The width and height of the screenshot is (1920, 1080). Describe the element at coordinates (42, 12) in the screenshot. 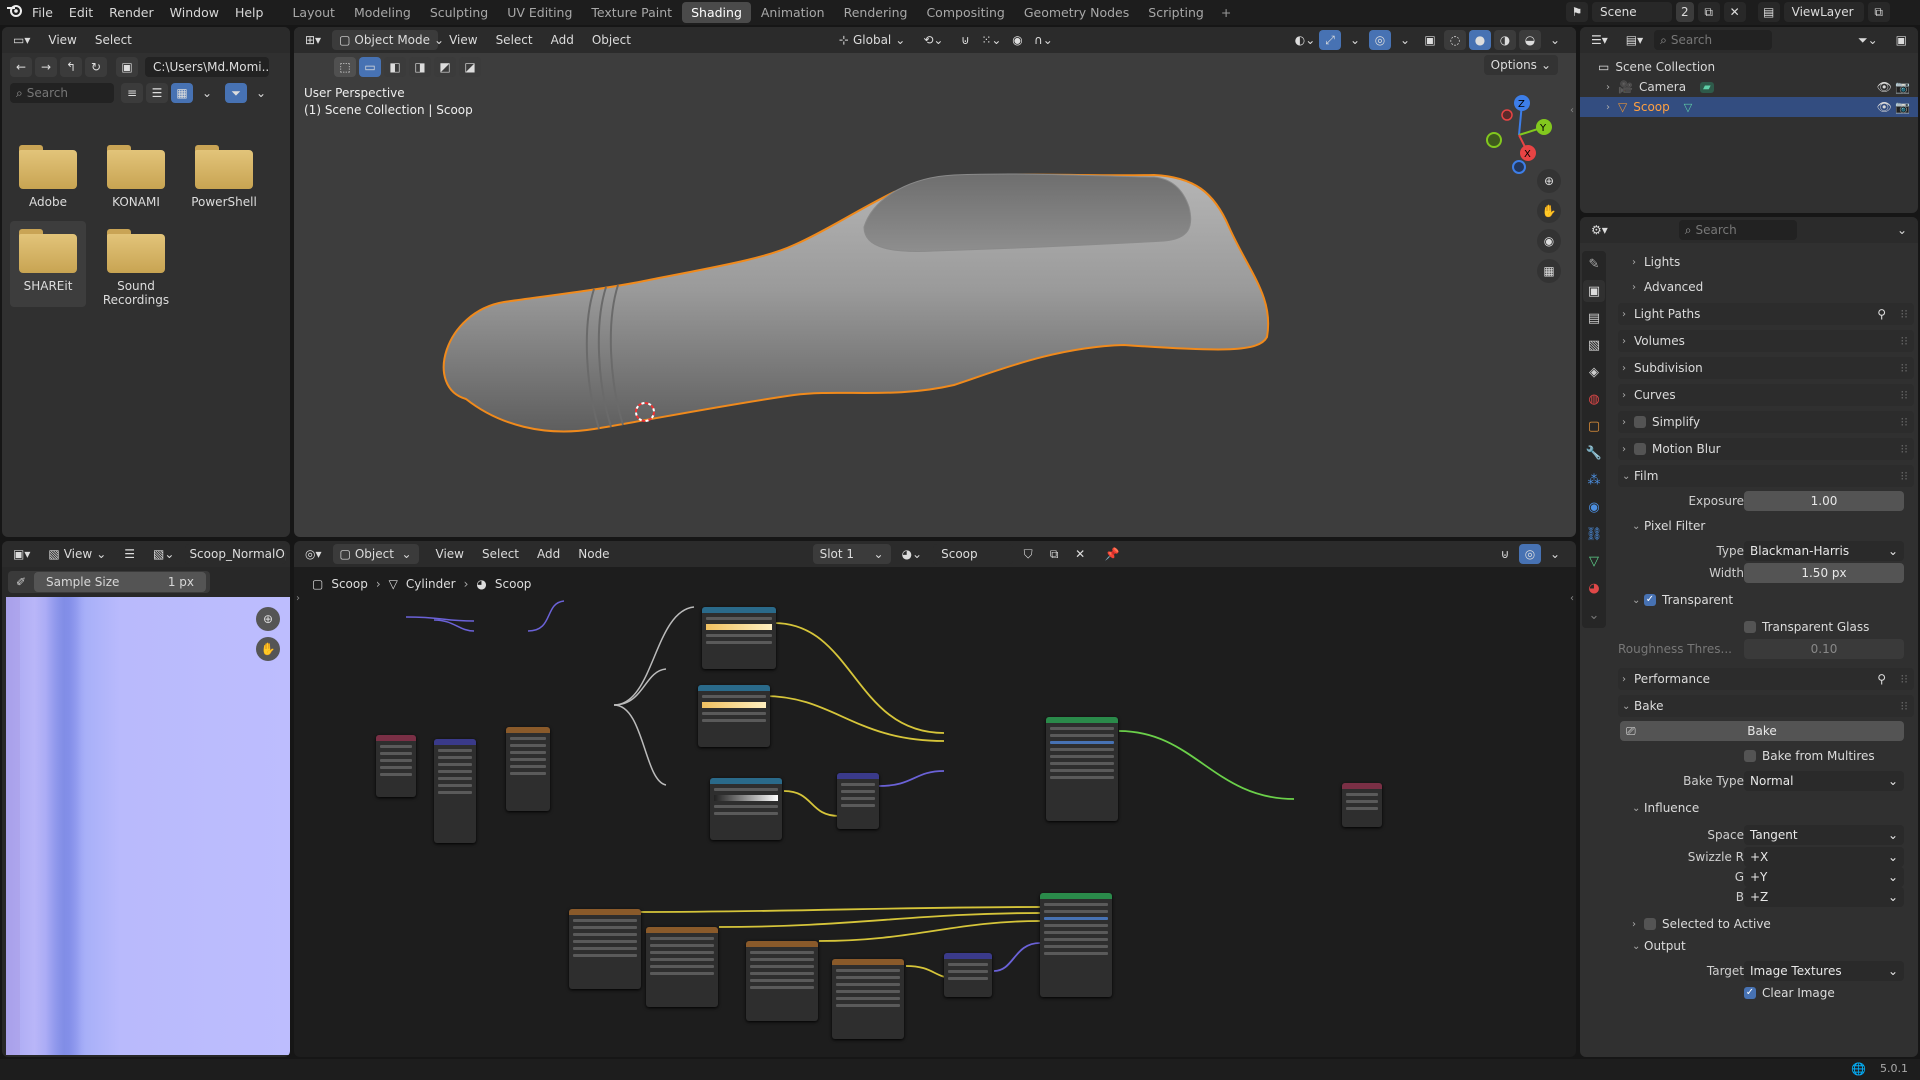

I see `menu-file: File` at that location.